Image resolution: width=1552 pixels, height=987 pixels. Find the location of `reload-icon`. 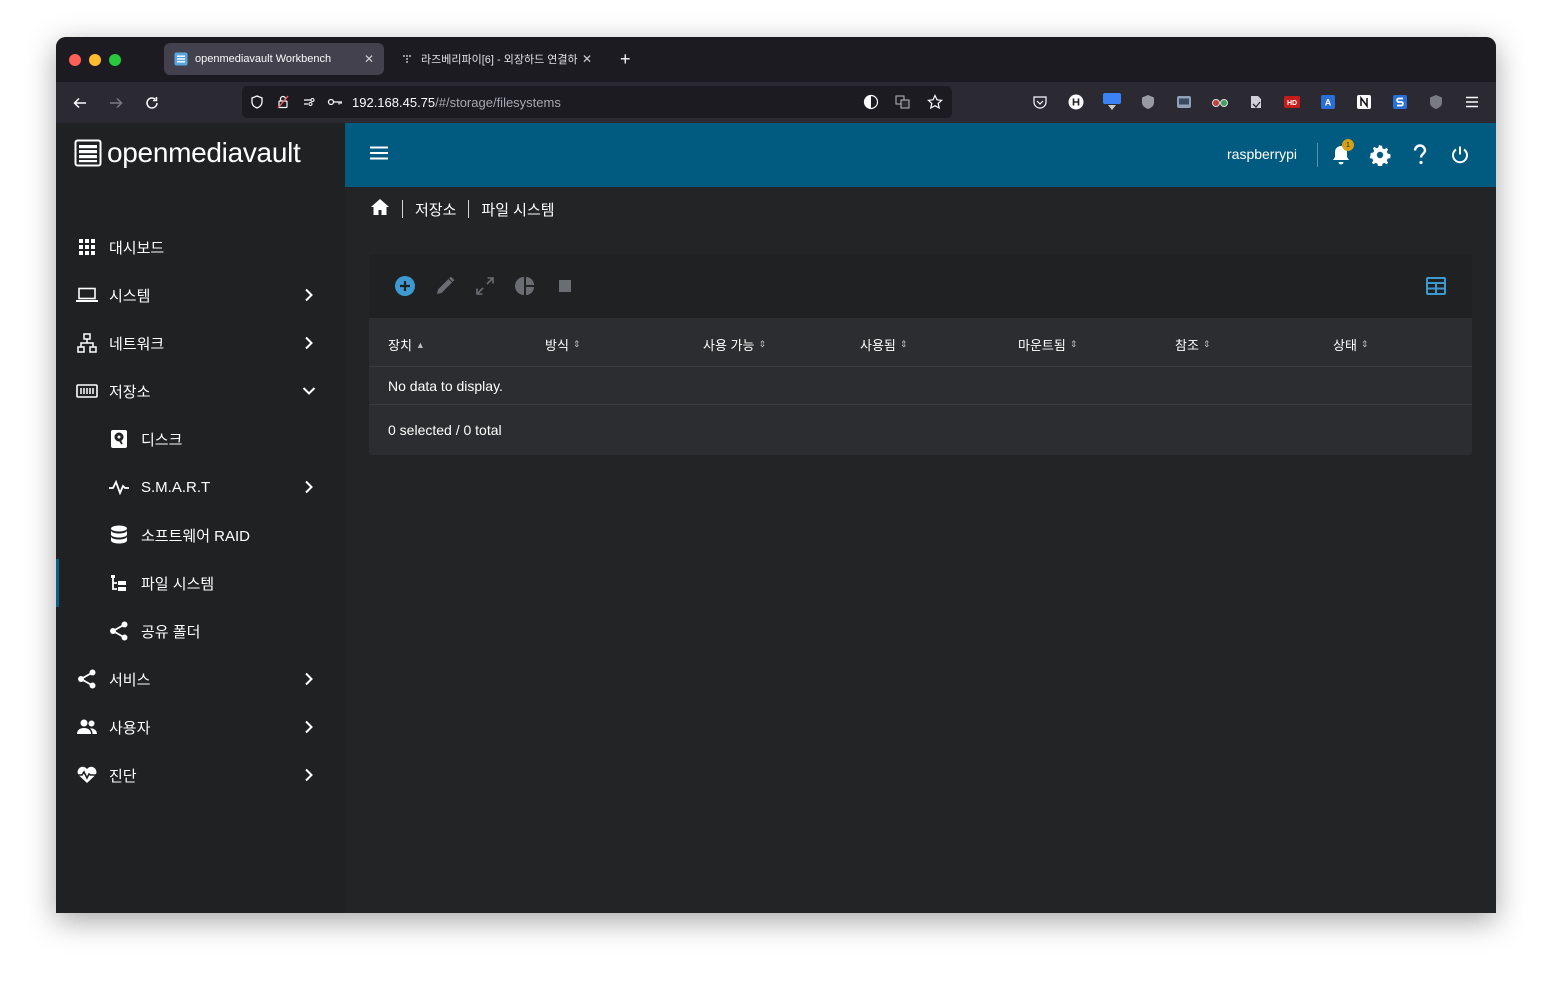

reload-icon is located at coordinates (152, 103).